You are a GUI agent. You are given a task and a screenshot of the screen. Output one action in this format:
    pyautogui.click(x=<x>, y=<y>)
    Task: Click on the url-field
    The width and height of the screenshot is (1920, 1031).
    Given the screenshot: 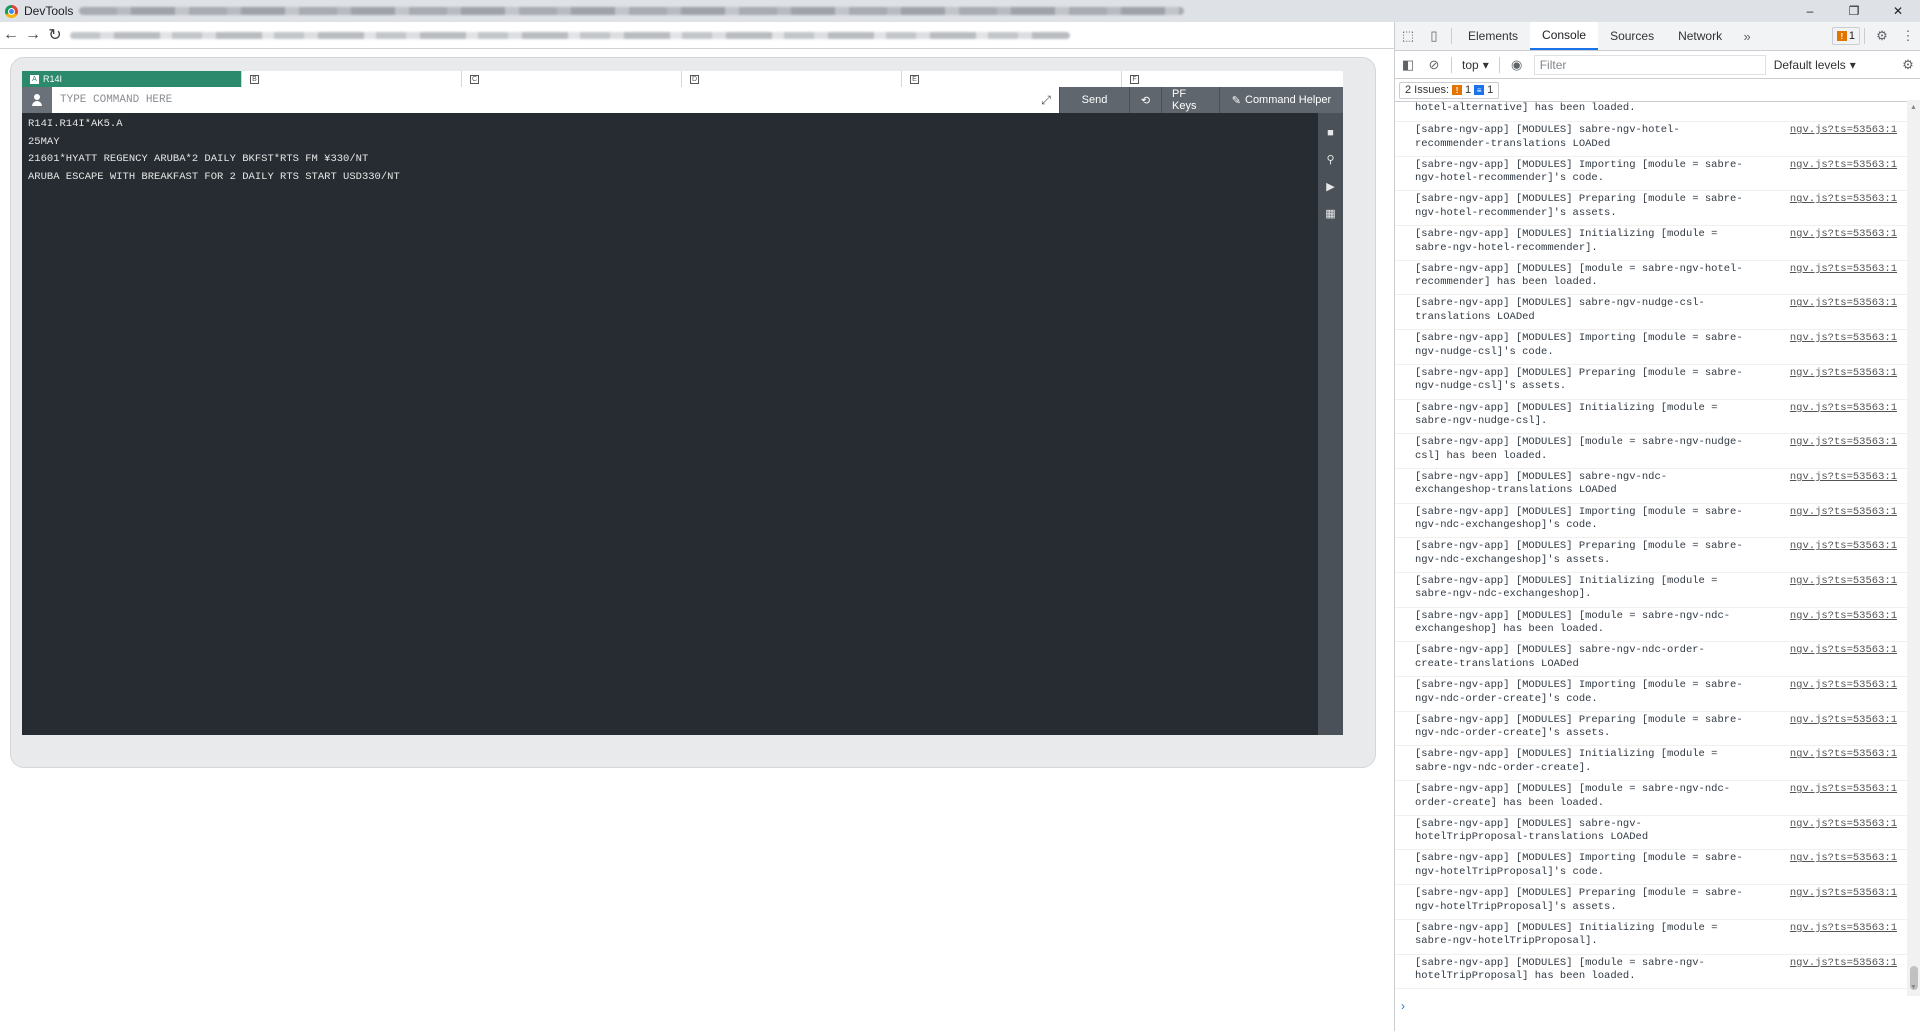 What is the action you would take?
    pyautogui.click(x=570, y=35)
    